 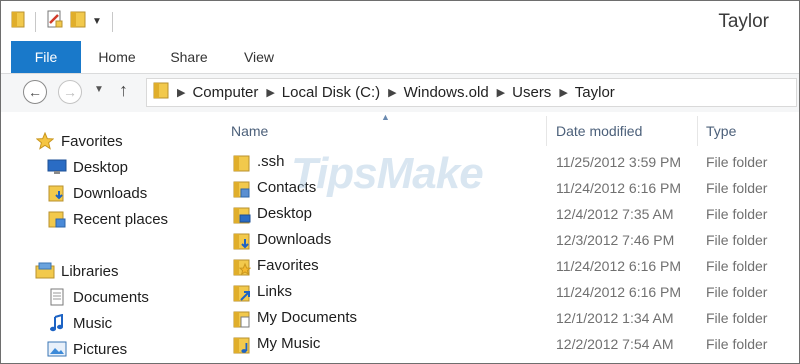 I want to click on file-name: Desktop, so click(x=285, y=213).